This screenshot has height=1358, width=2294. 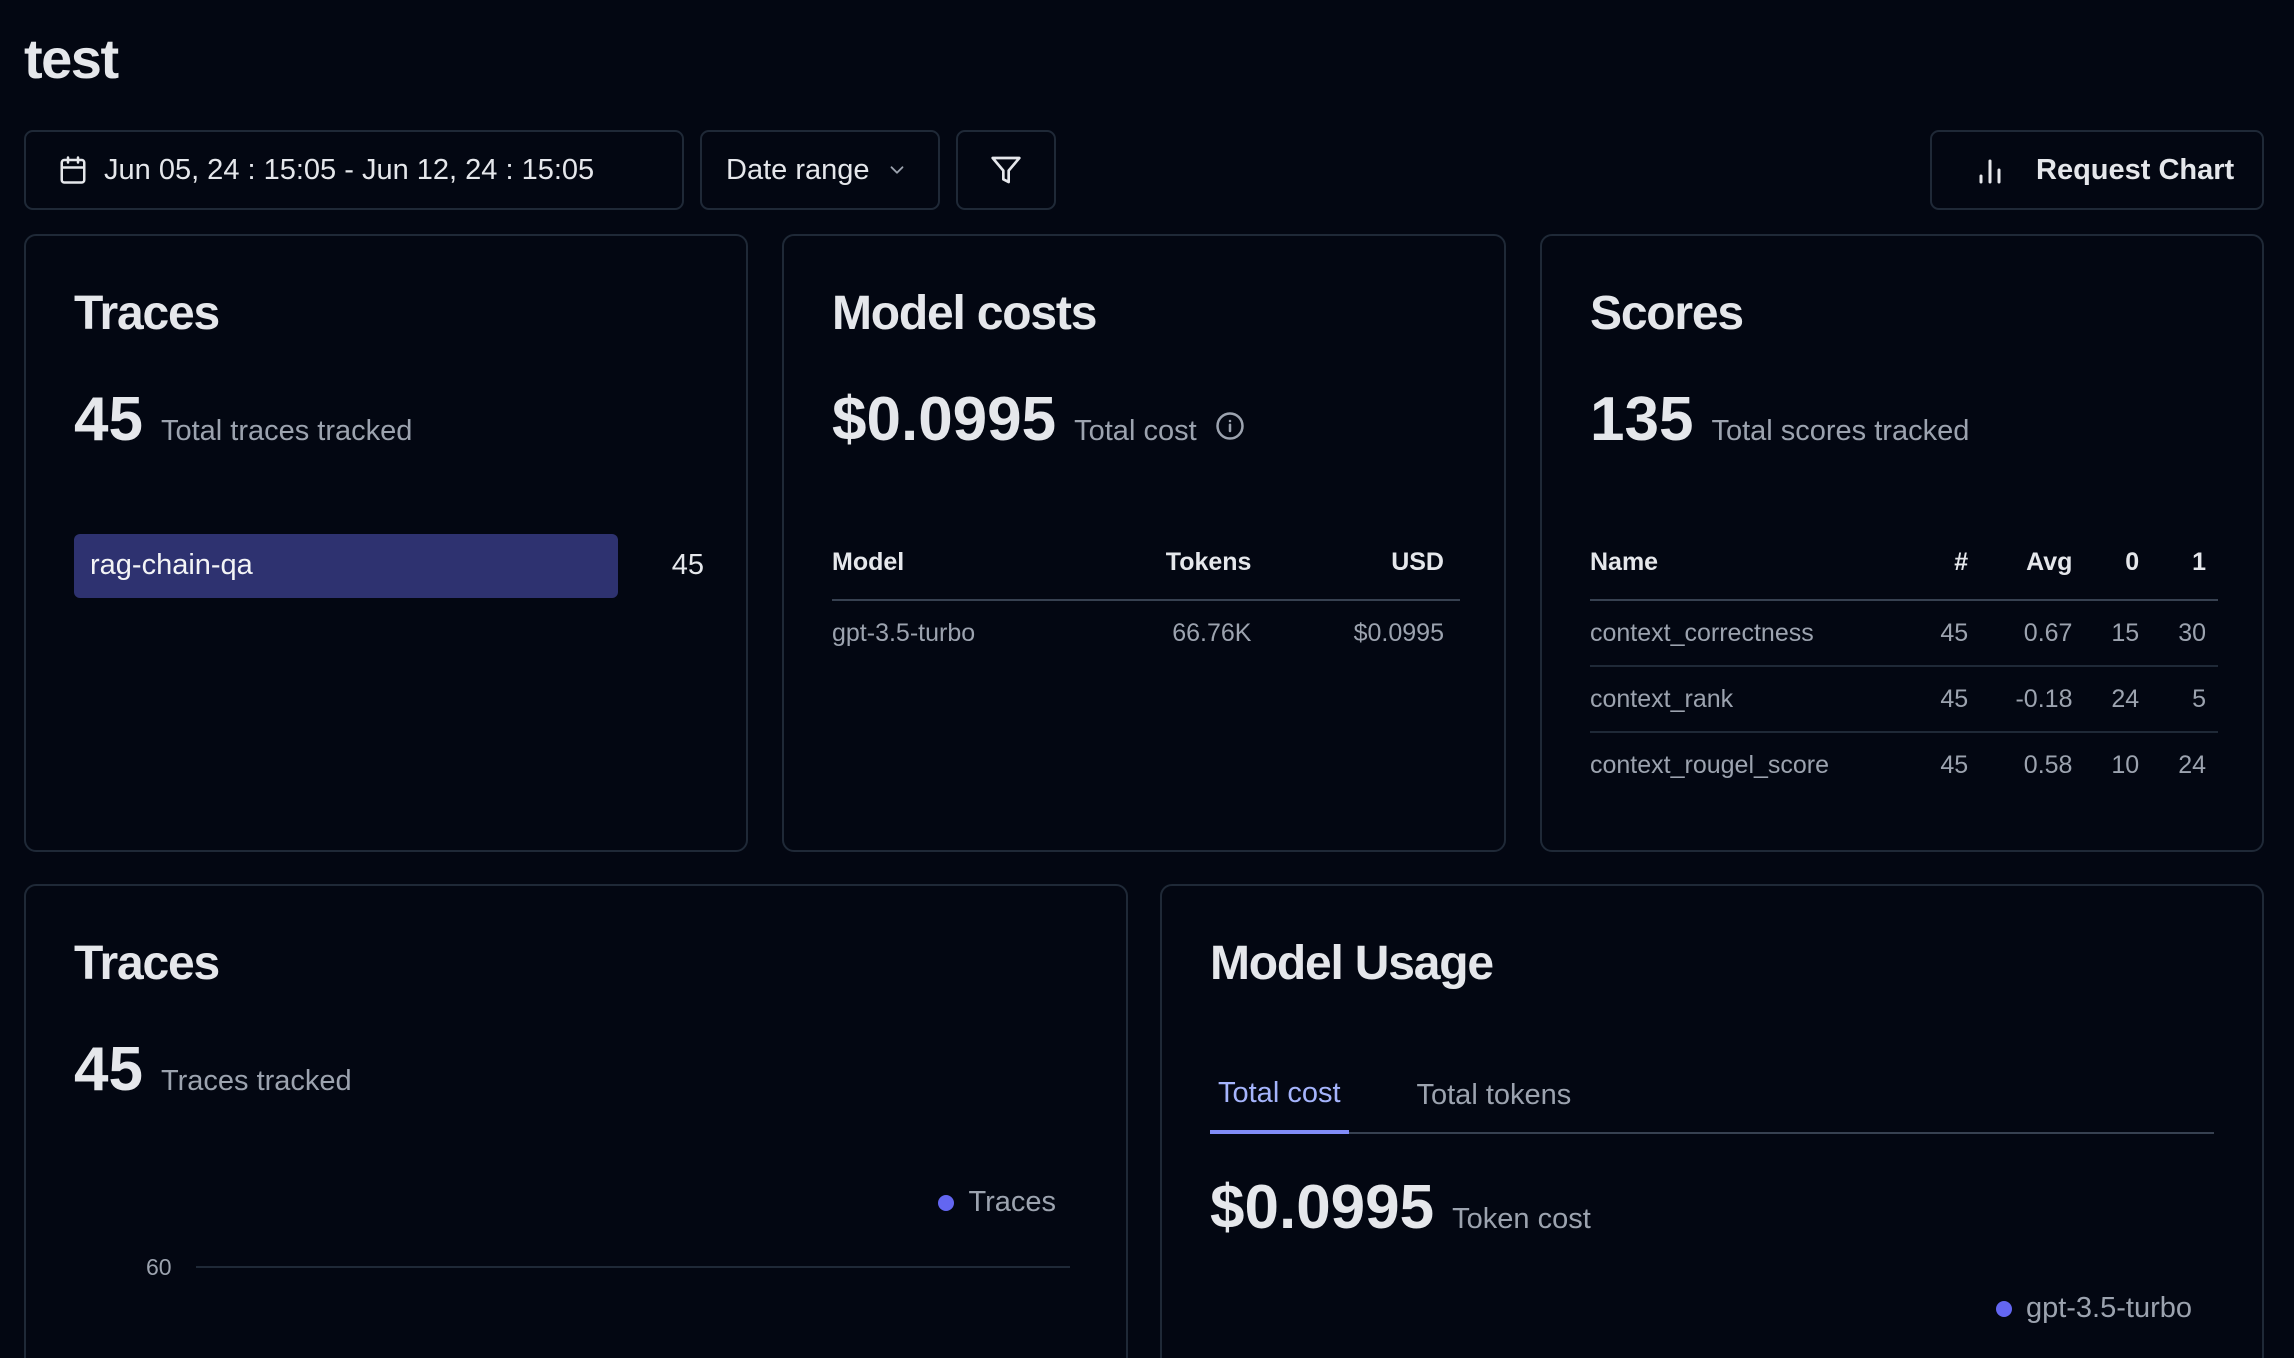 I want to click on request-chart-button: Request Chart, so click(x=2097, y=170).